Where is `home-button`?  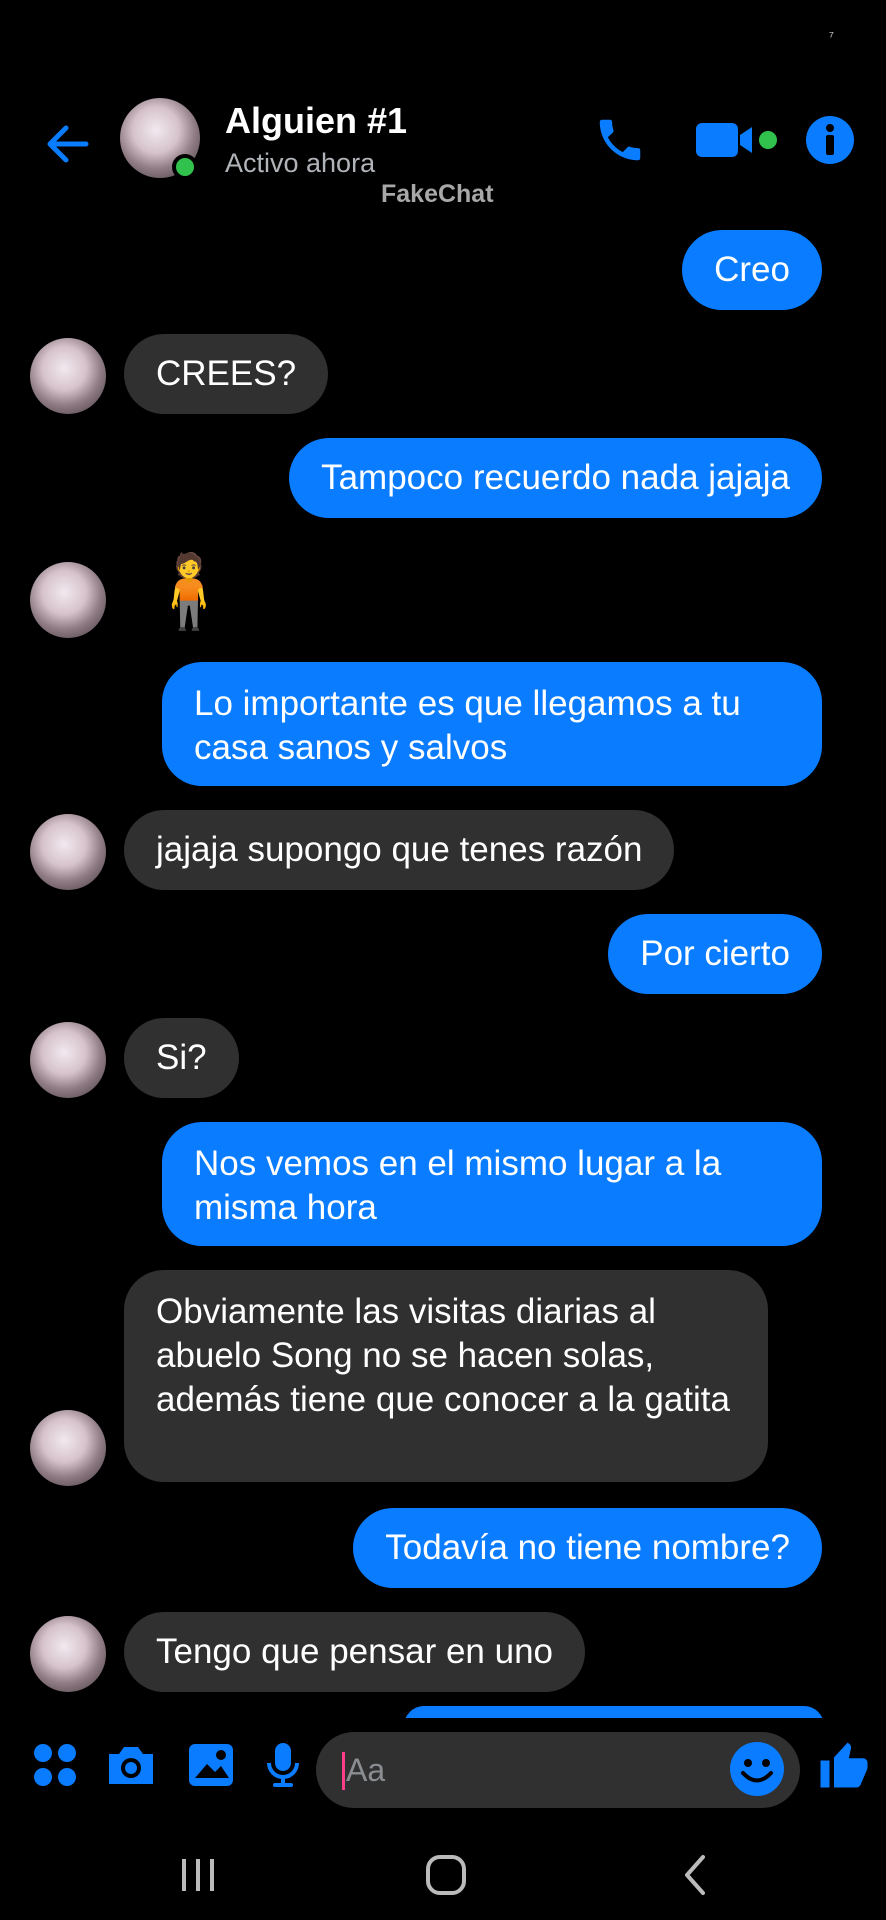 home-button is located at coordinates (446, 1875).